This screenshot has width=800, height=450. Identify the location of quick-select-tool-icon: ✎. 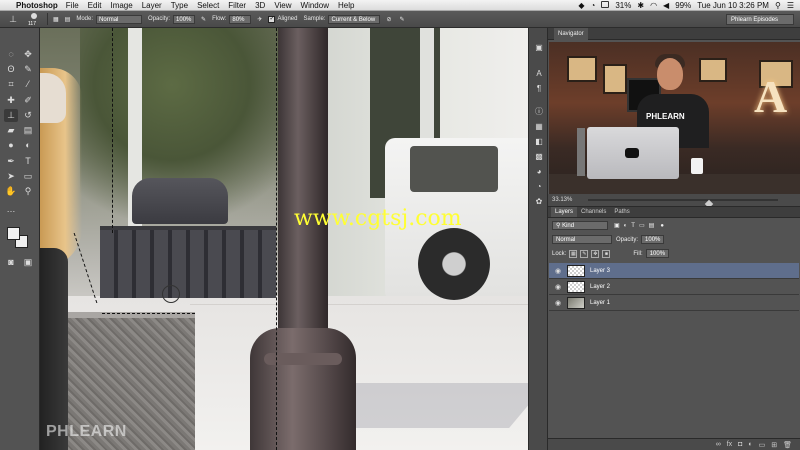
(28, 69).